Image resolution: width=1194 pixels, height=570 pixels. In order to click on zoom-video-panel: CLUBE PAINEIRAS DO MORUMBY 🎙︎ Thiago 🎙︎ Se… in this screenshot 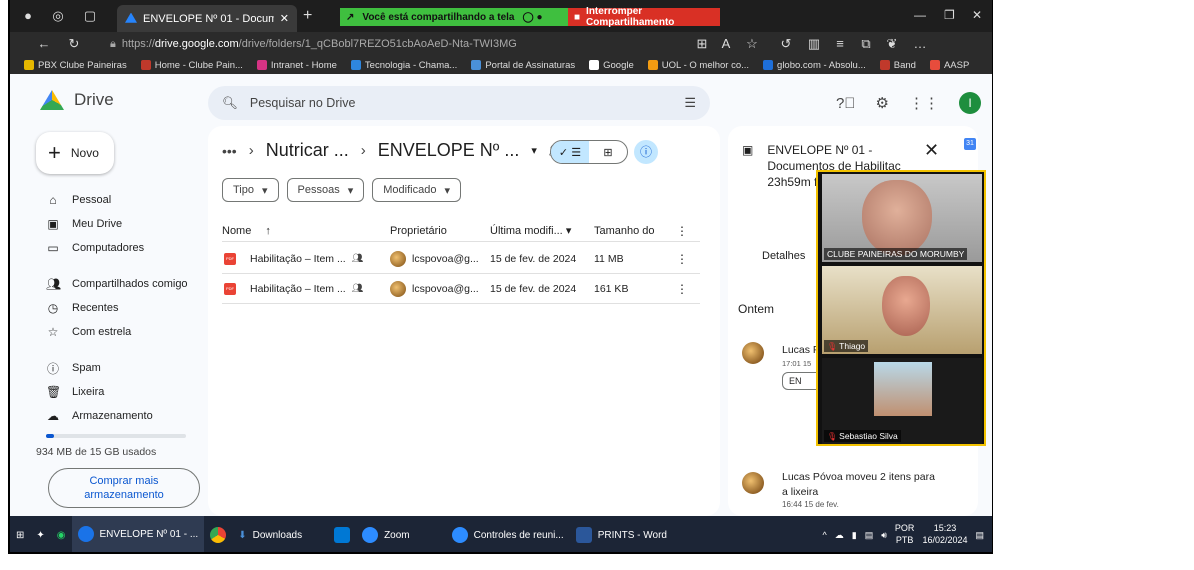, I will do `click(901, 308)`.